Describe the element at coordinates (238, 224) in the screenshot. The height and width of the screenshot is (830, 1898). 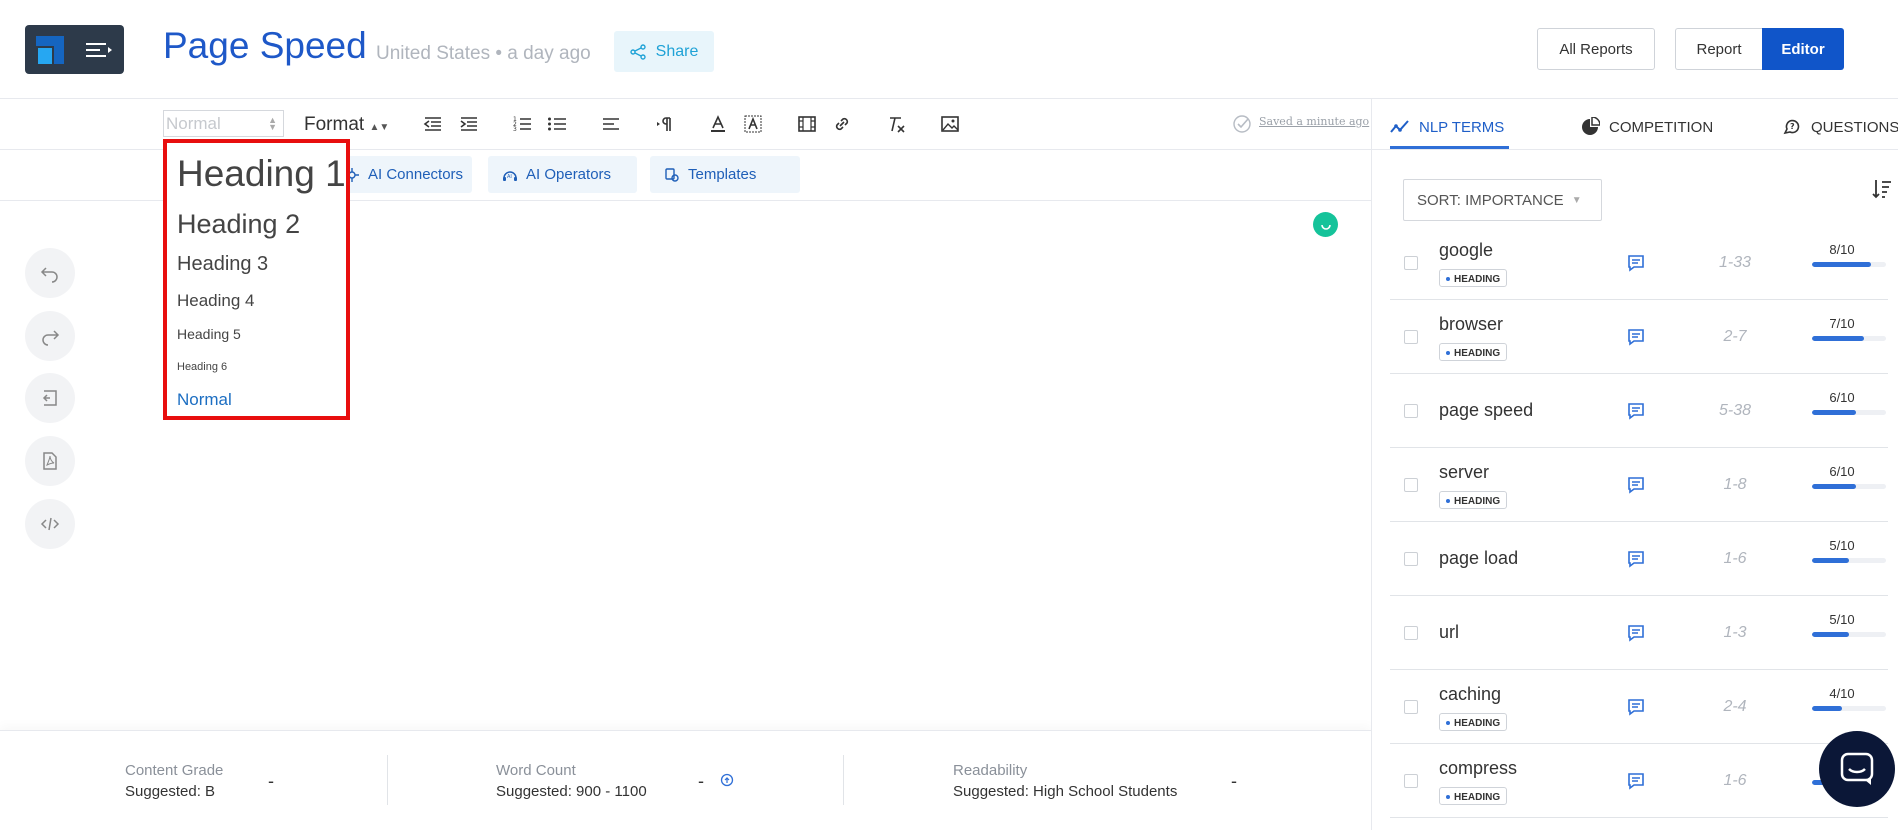
I see `option-heading-2: Heading 2` at that location.